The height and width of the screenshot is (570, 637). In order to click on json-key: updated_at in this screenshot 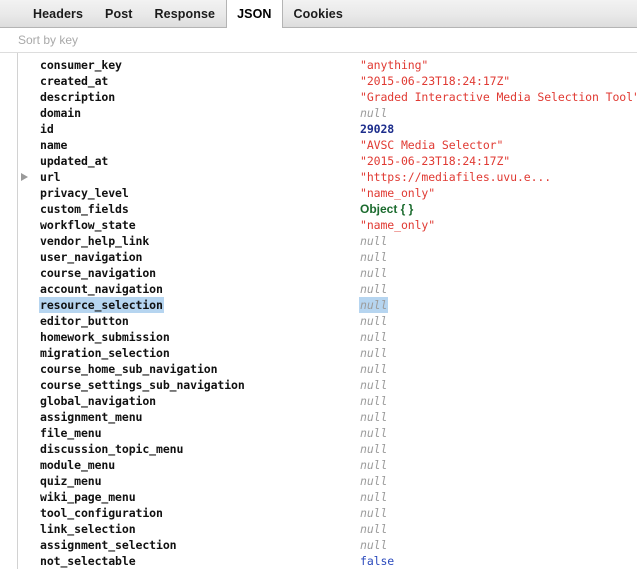, I will do `click(74, 161)`.